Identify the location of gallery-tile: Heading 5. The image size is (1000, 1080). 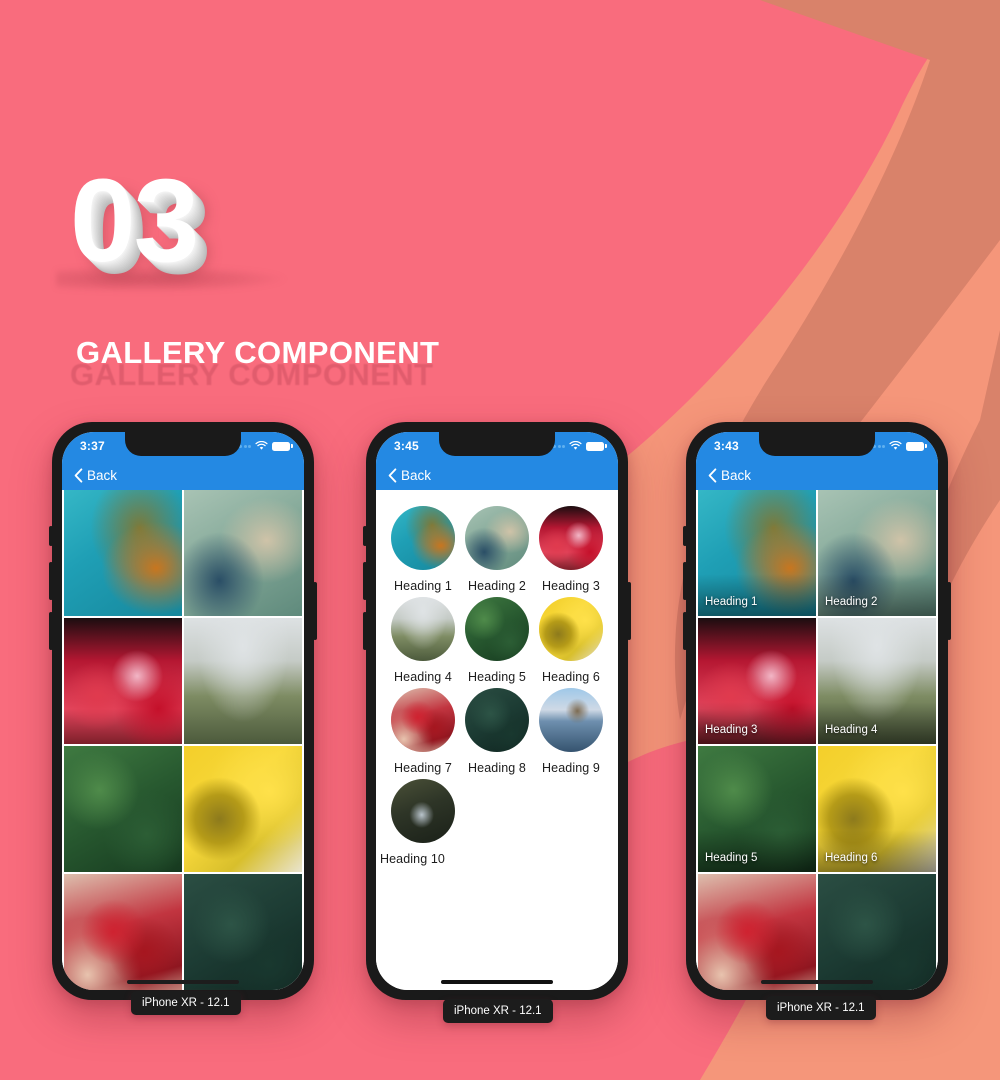
(757, 809).